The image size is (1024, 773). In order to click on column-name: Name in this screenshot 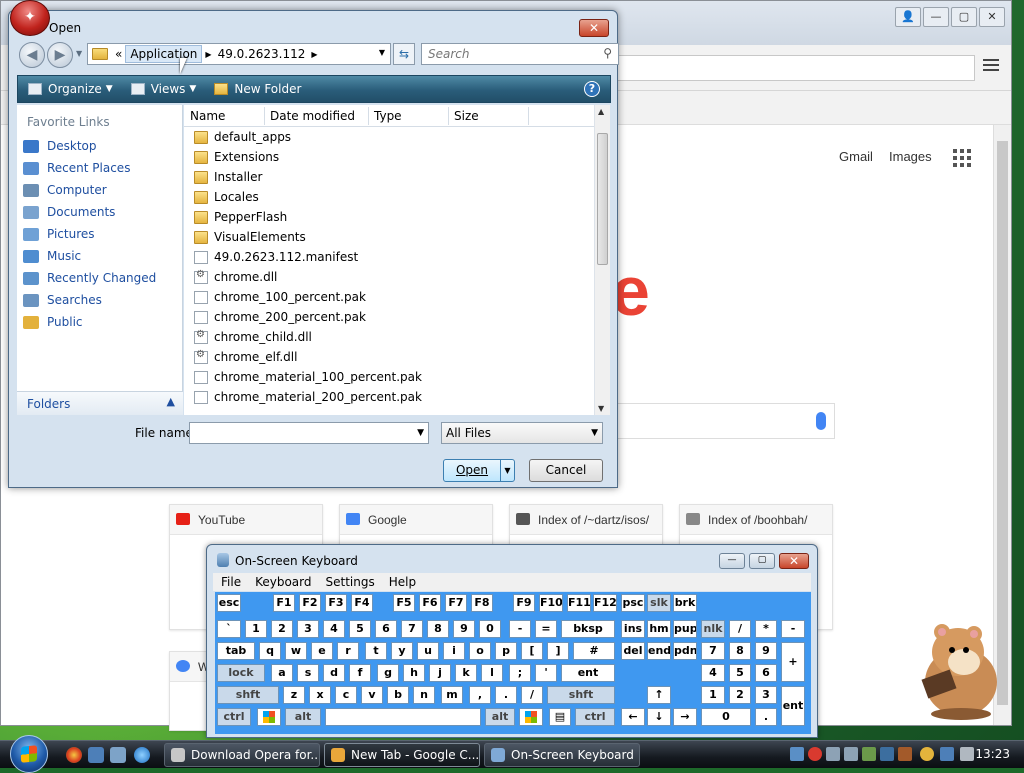, I will do `click(207, 116)`.